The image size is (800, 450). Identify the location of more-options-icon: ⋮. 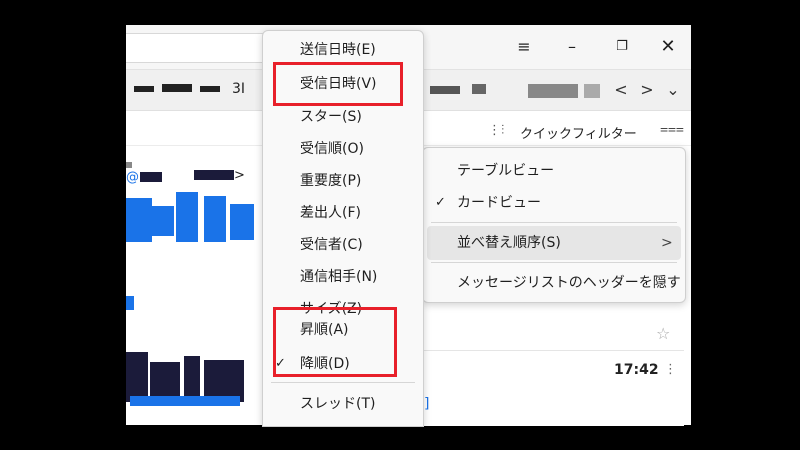
(670, 369).